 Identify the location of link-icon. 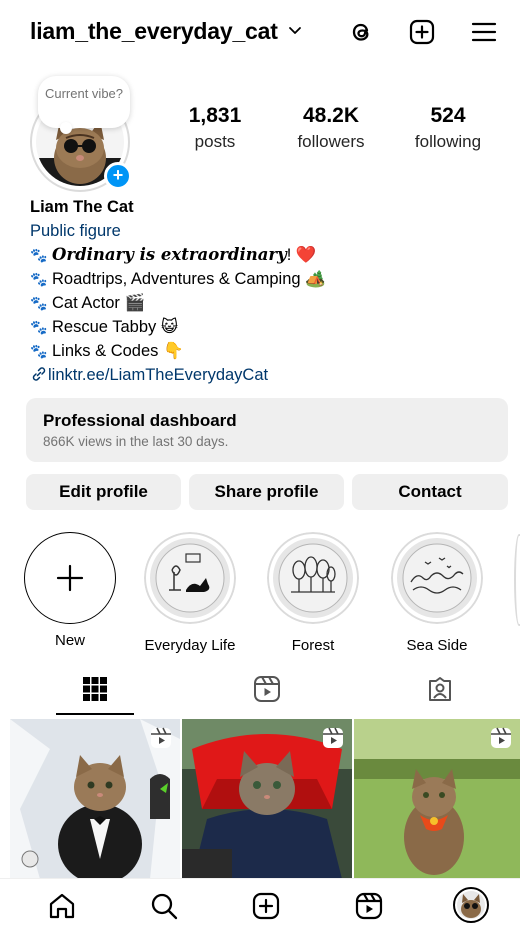
(39, 374).